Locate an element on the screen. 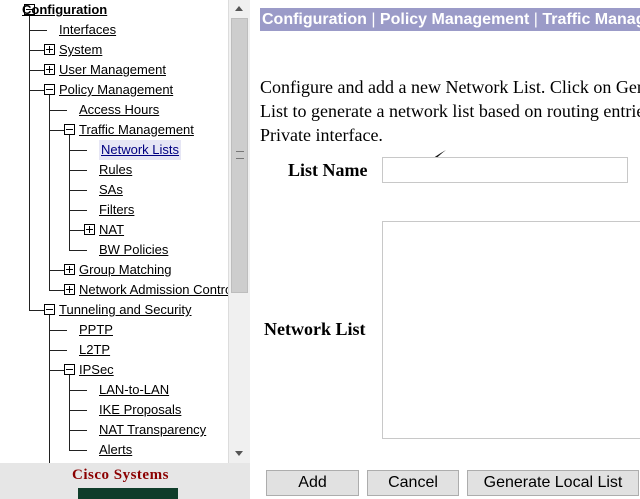 This screenshot has height=499, width=640. nav-item-nat-transparency: NAT Transparency is located at coordinates (152, 430).